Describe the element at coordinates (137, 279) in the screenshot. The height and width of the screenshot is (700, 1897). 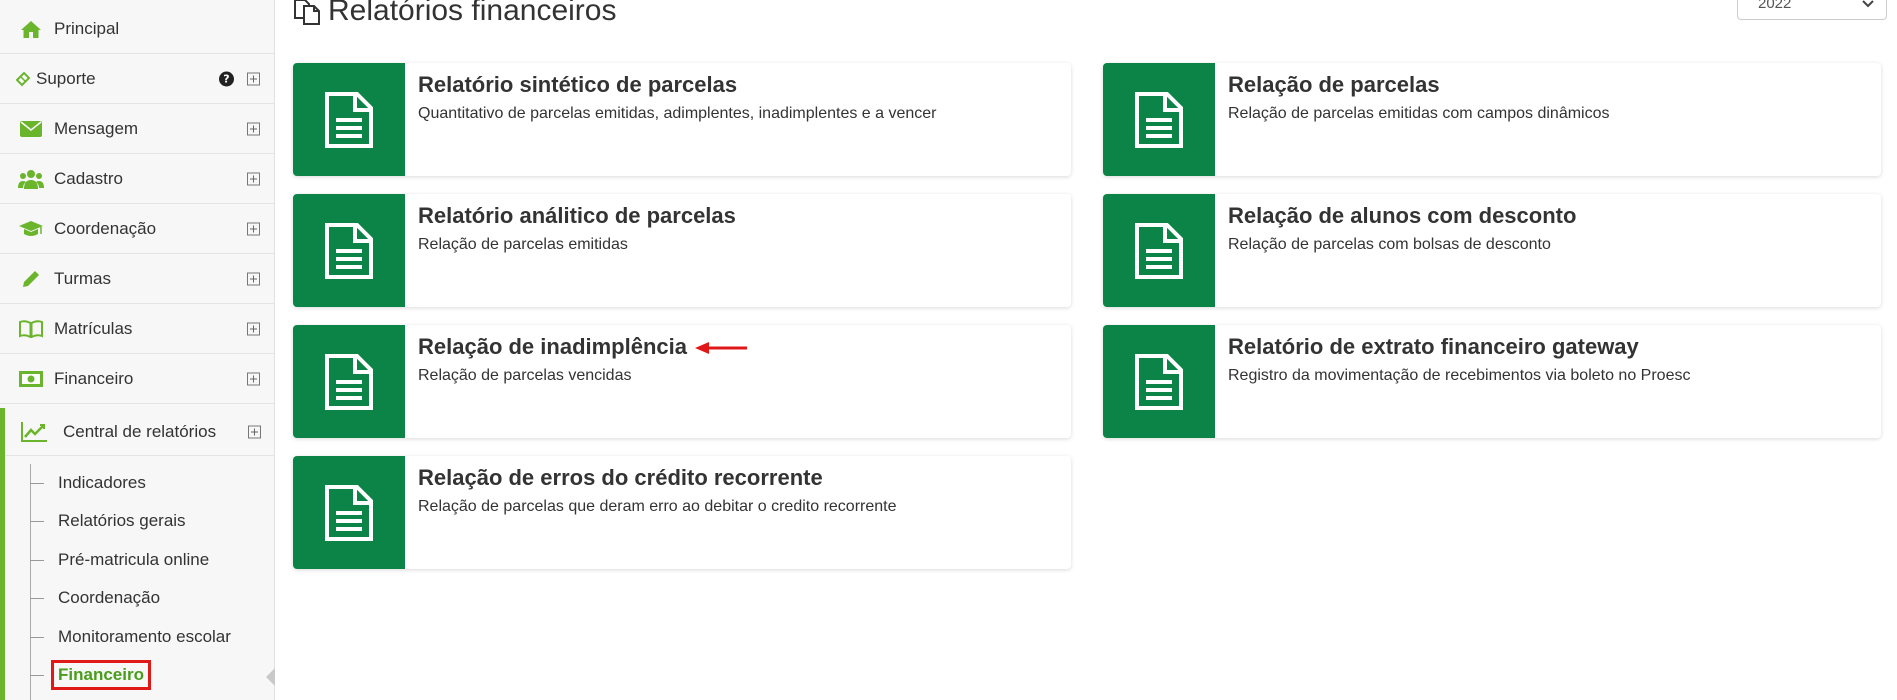
I see `sidebar-item-turmas: Turmas` at that location.